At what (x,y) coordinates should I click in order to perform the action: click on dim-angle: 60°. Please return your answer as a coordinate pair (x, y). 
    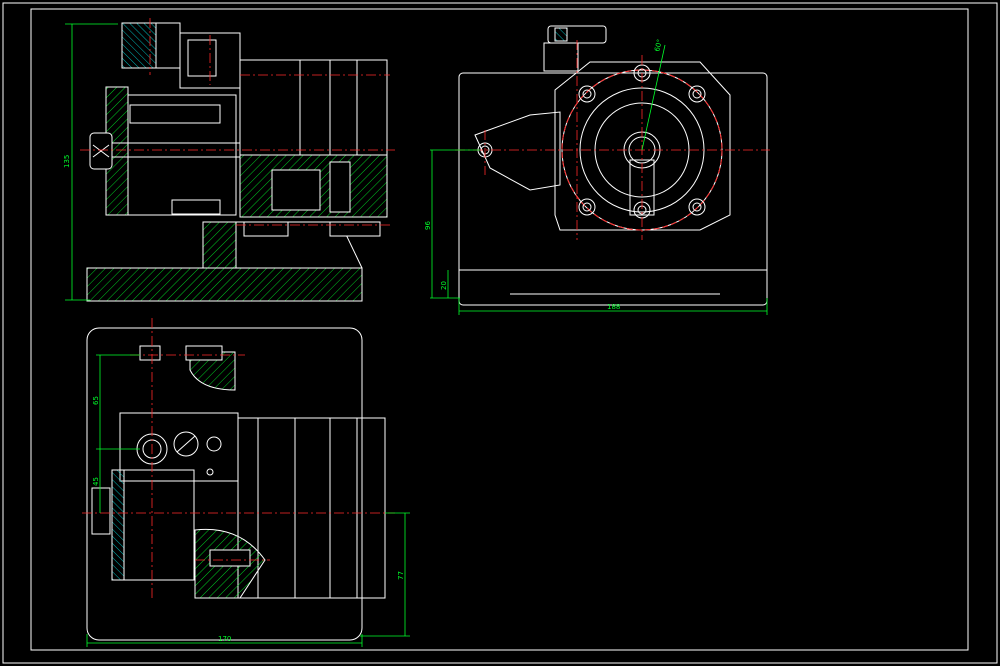
    Looking at the image, I should click on (658, 45).